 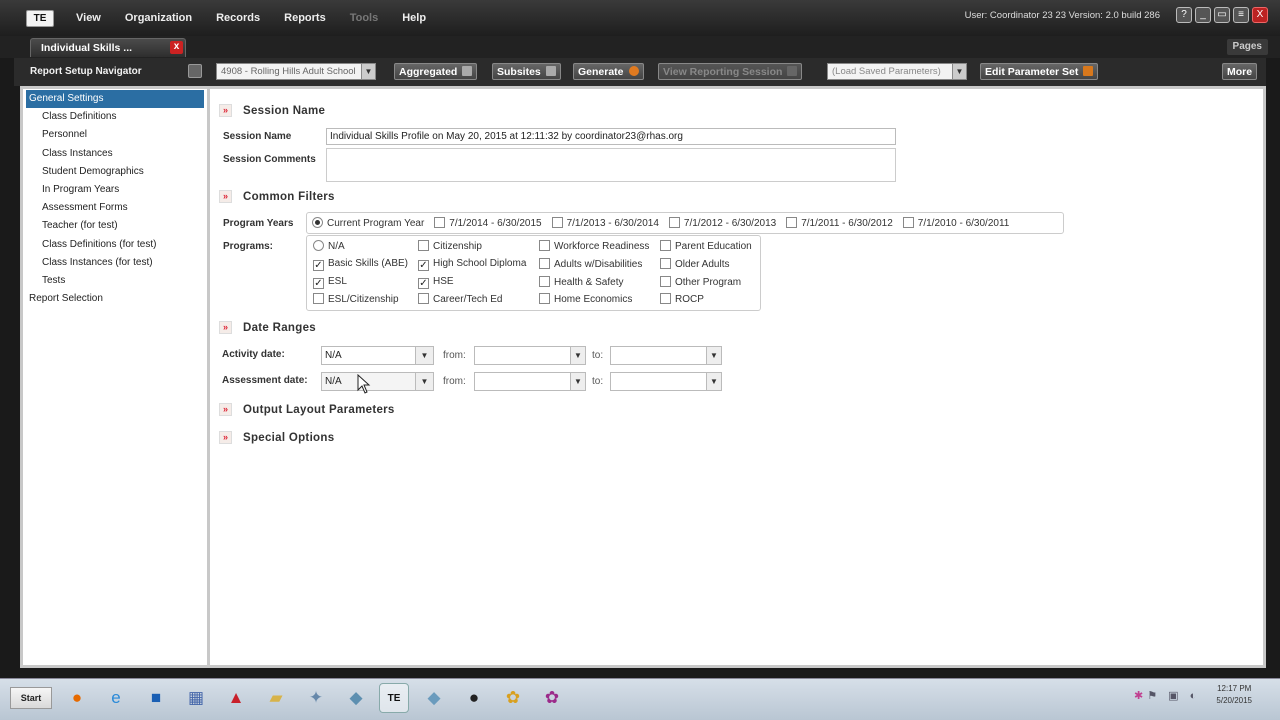 I want to click on program-option: Career/Tech Ed, so click(x=460, y=299).